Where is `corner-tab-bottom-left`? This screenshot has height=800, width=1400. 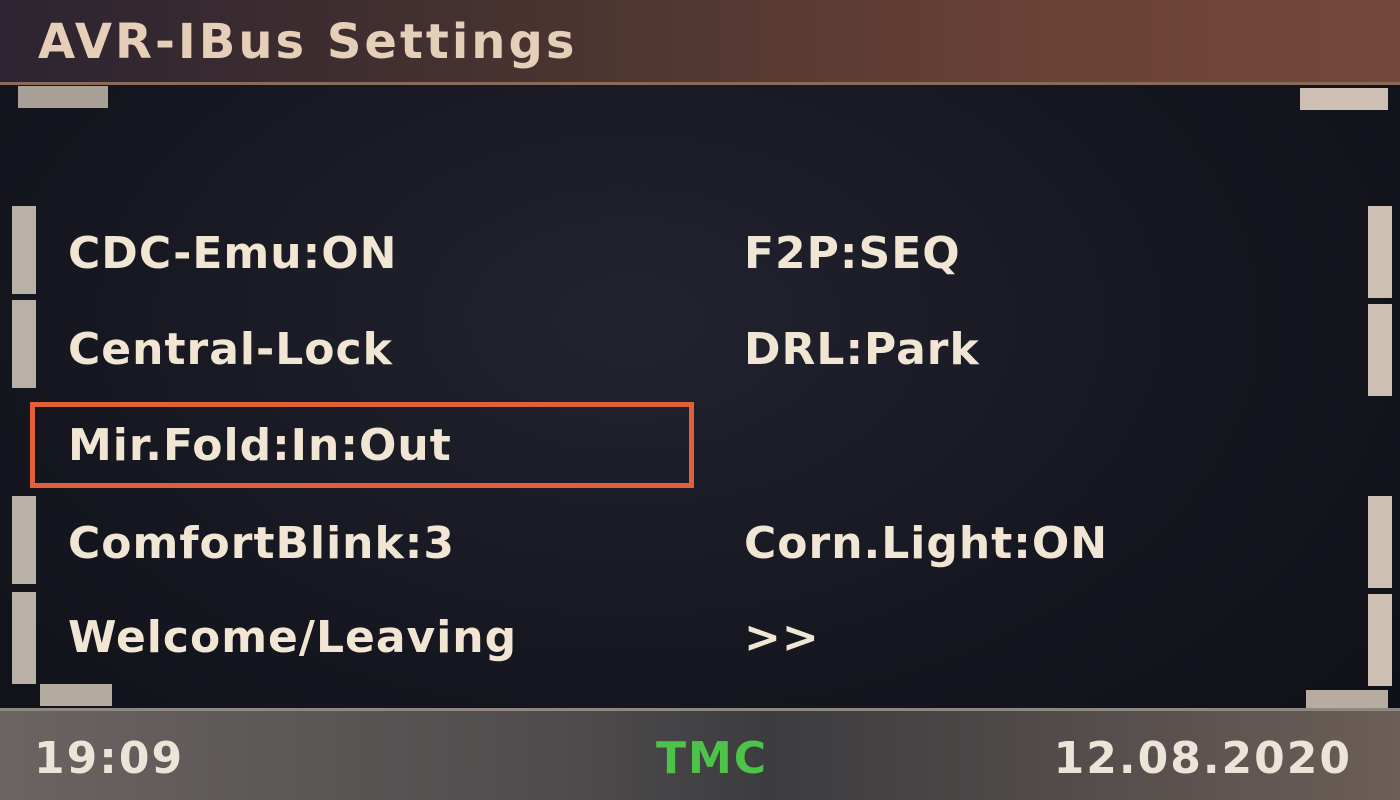 corner-tab-bottom-left is located at coordinates (76, 695).